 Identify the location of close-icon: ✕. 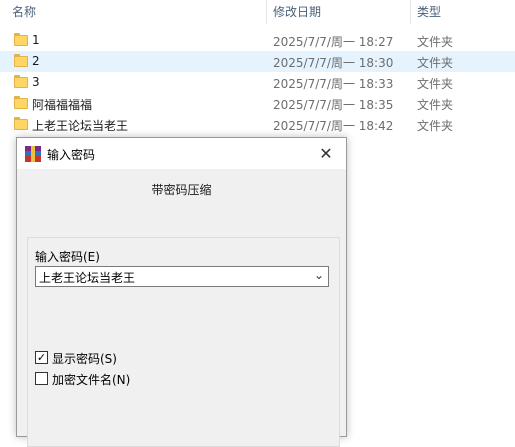
(326, 153).